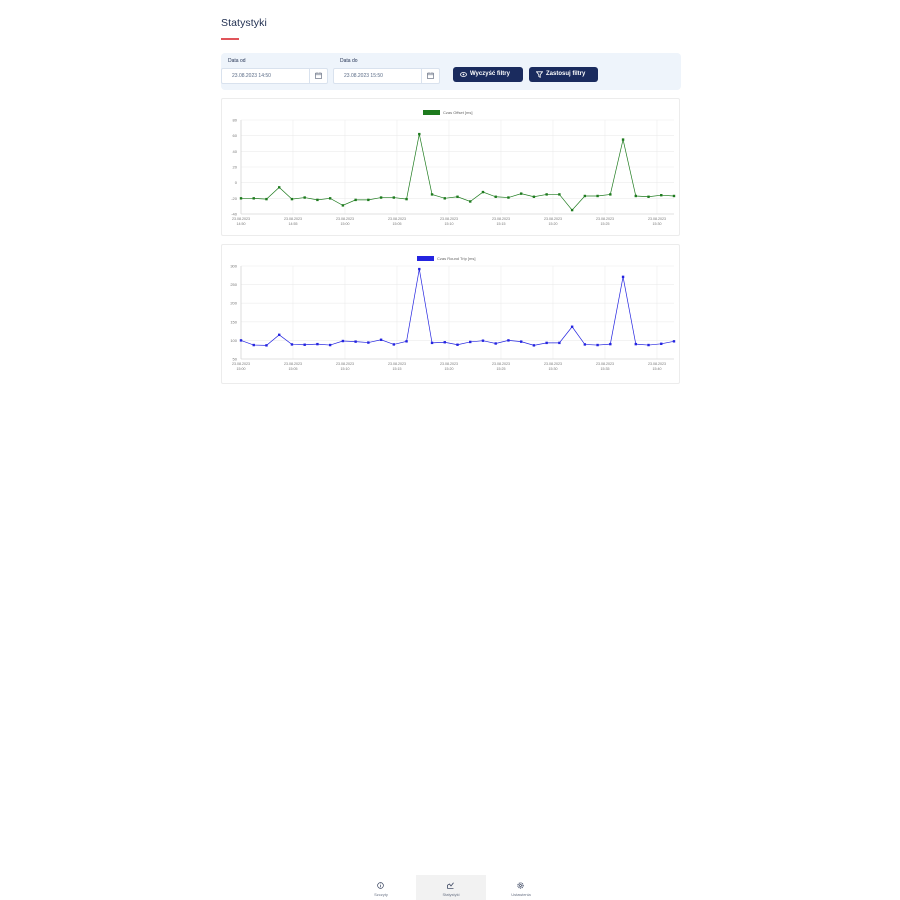  I want to click on y-tick-label: -20, so click(234, 198).